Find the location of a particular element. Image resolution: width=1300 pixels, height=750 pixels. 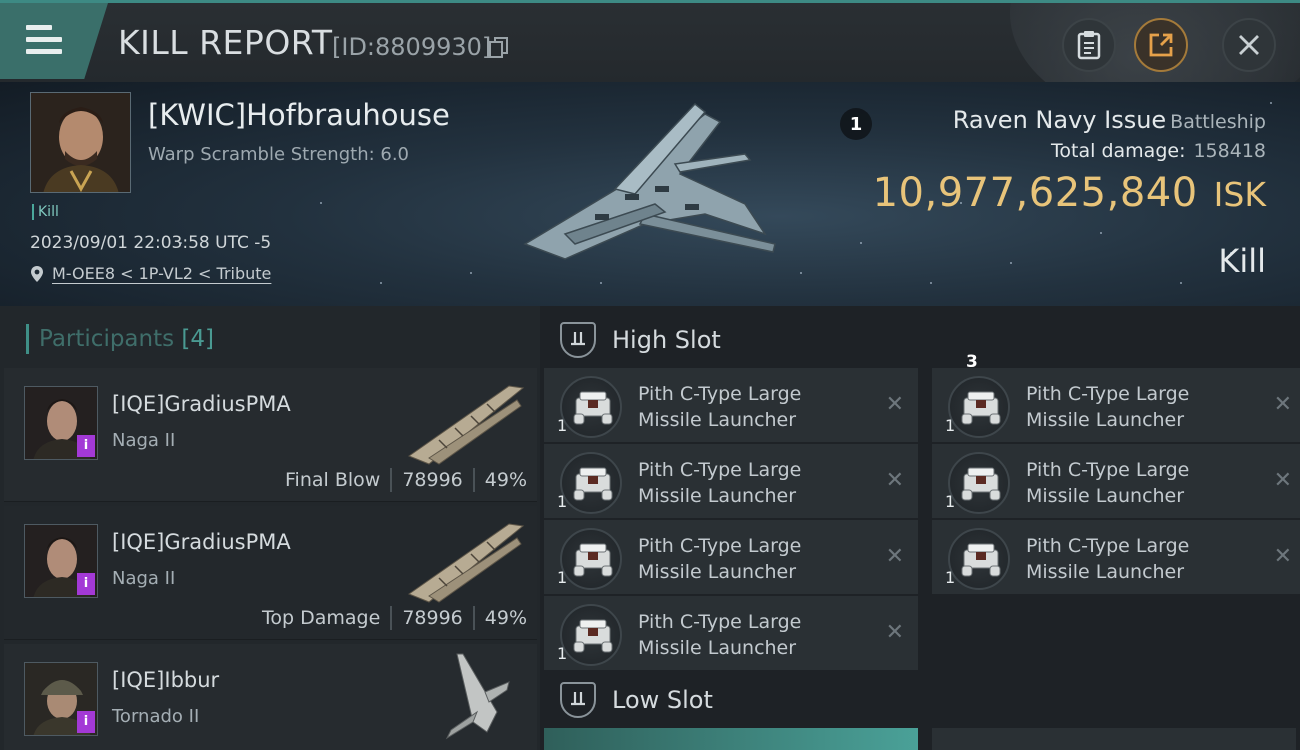

ship-render-image is located at coordinates (649, 181).